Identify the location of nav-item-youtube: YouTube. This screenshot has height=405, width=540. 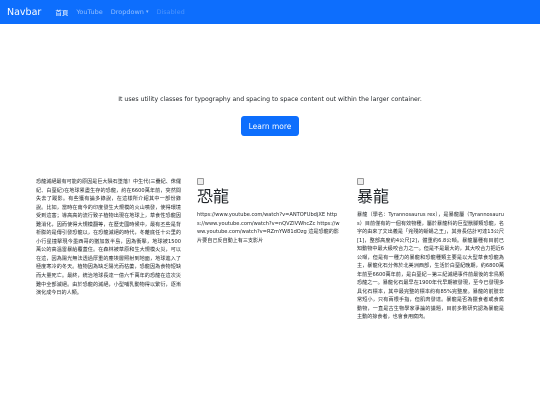
(89, 12).